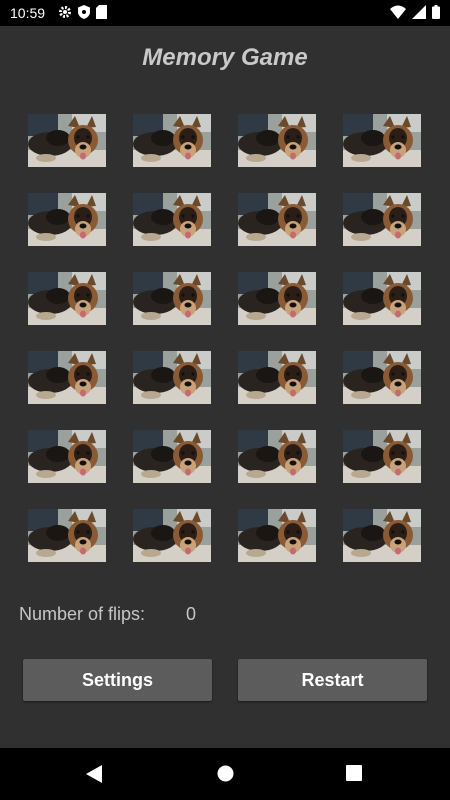 This screenshot has height=800, width=450. What do you see at coordinates (28, 13) in the screenshot?
I see `status-time: 10:59` at bounding box center [28, 13].